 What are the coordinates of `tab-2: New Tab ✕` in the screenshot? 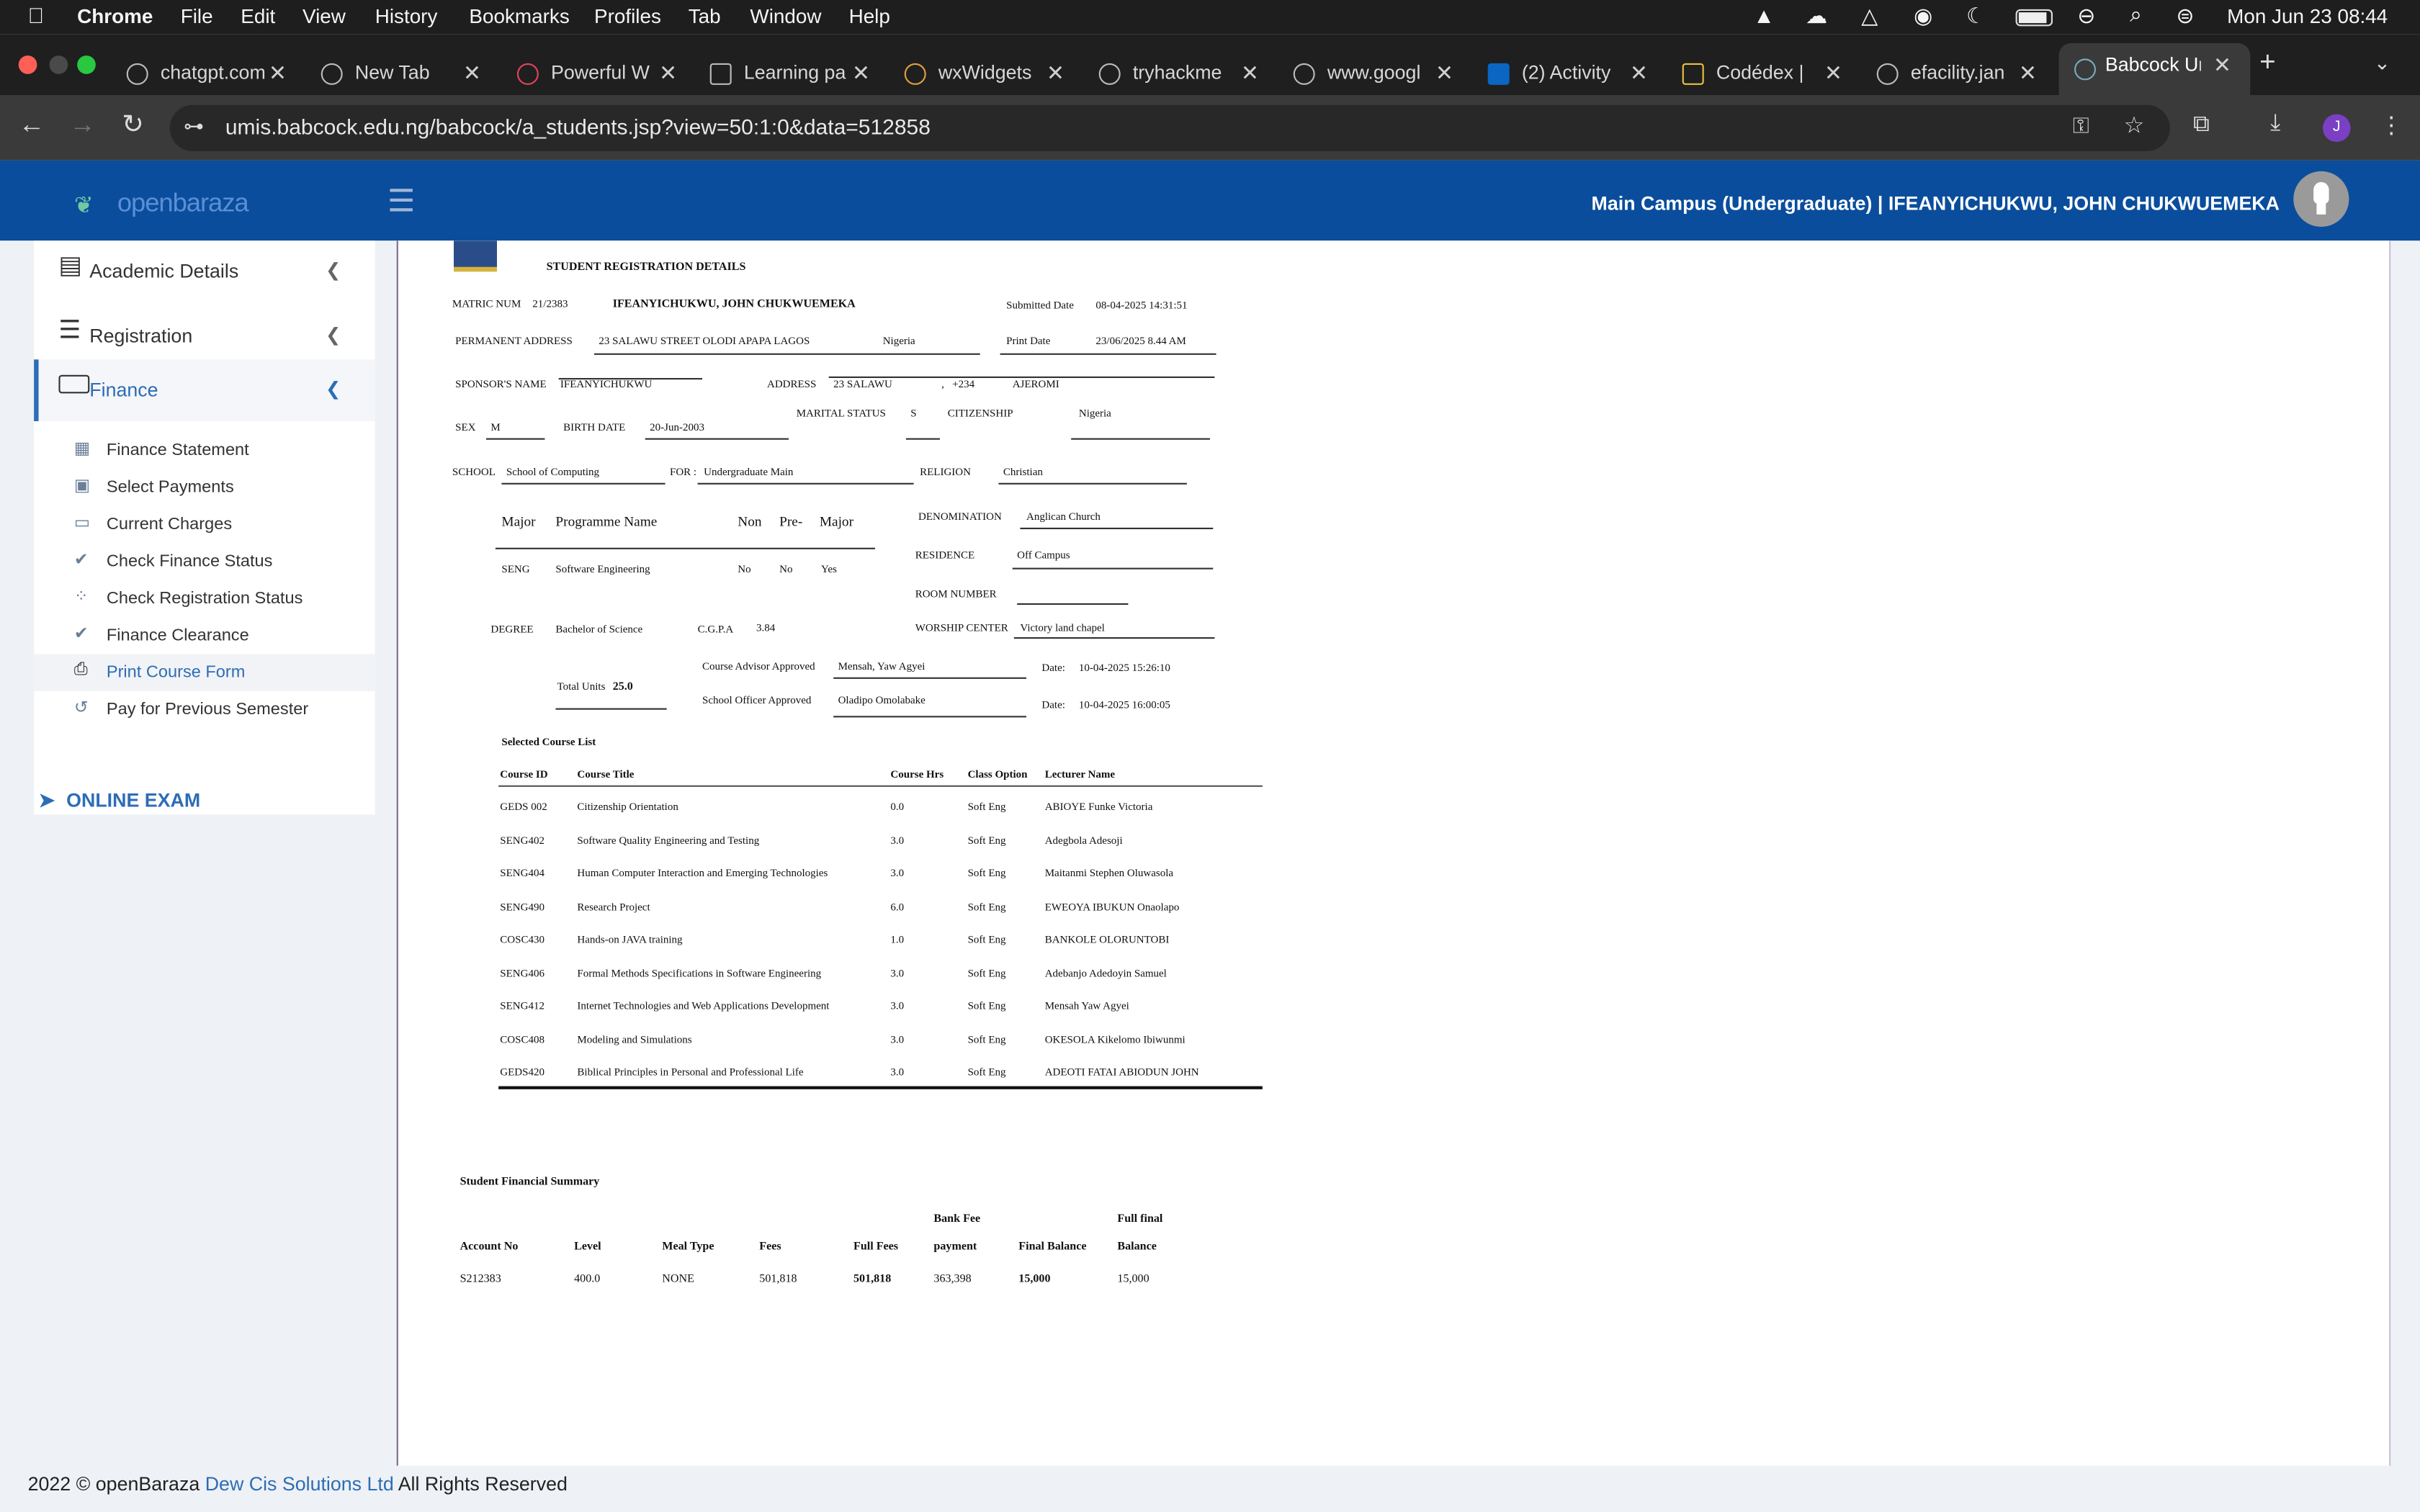 It's located at (406, 76).